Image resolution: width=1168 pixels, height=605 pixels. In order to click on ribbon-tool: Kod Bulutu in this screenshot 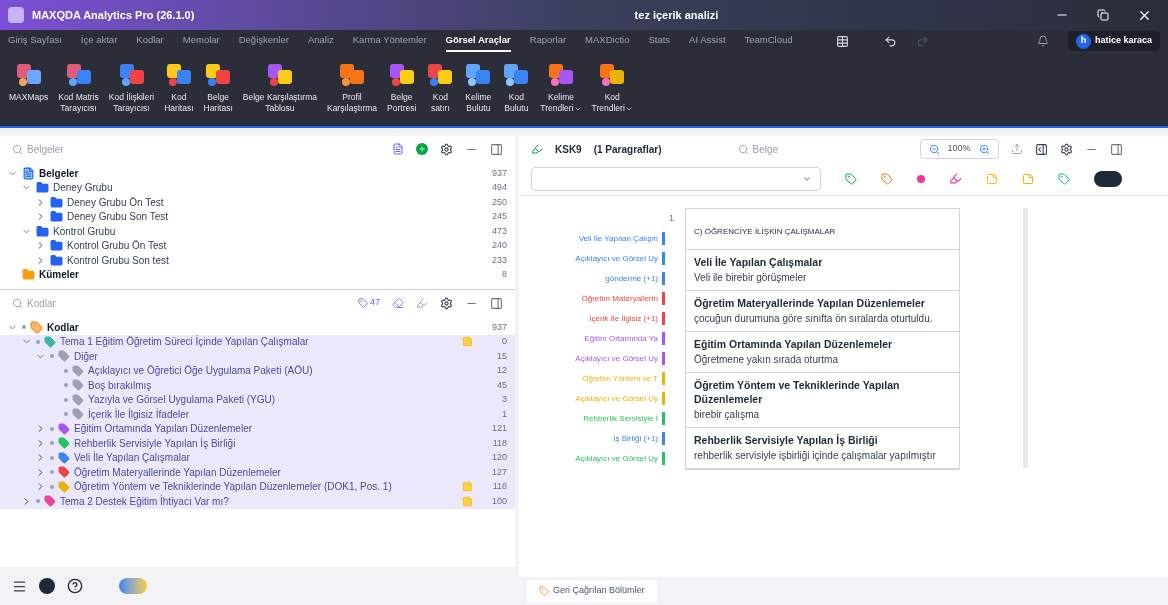, I will do `click(516, 87)`.